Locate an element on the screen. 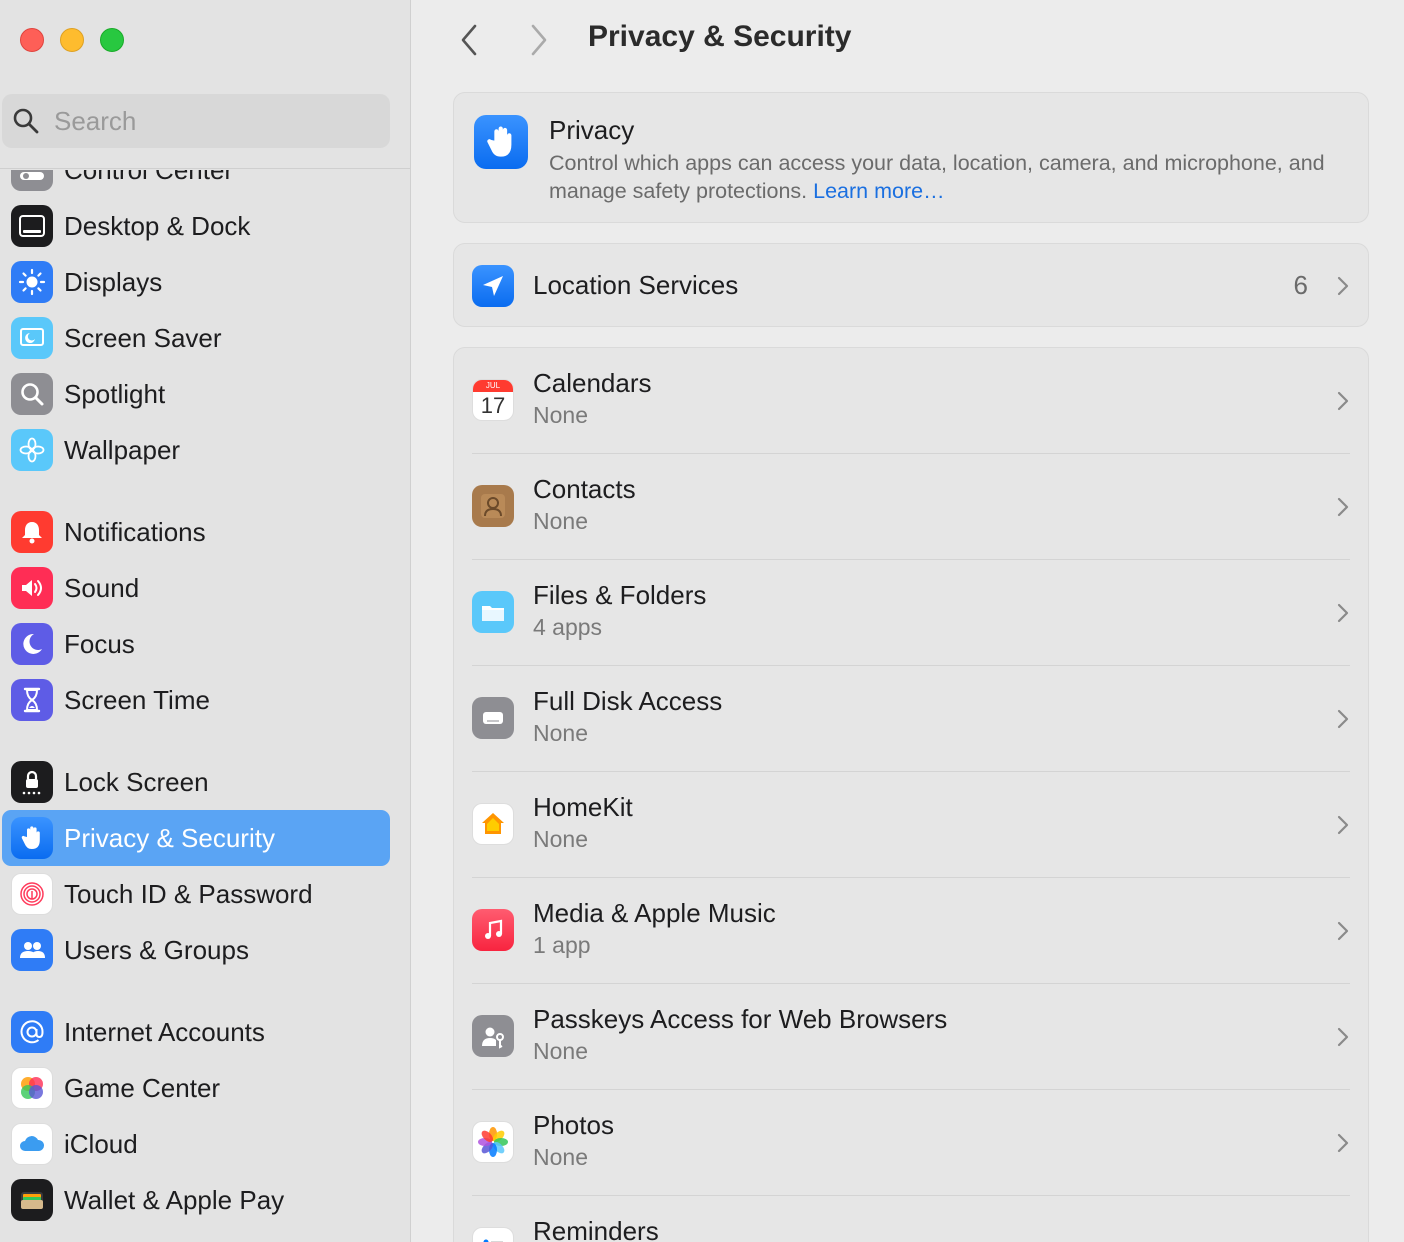  back-button is located at coordinates (469, 40).